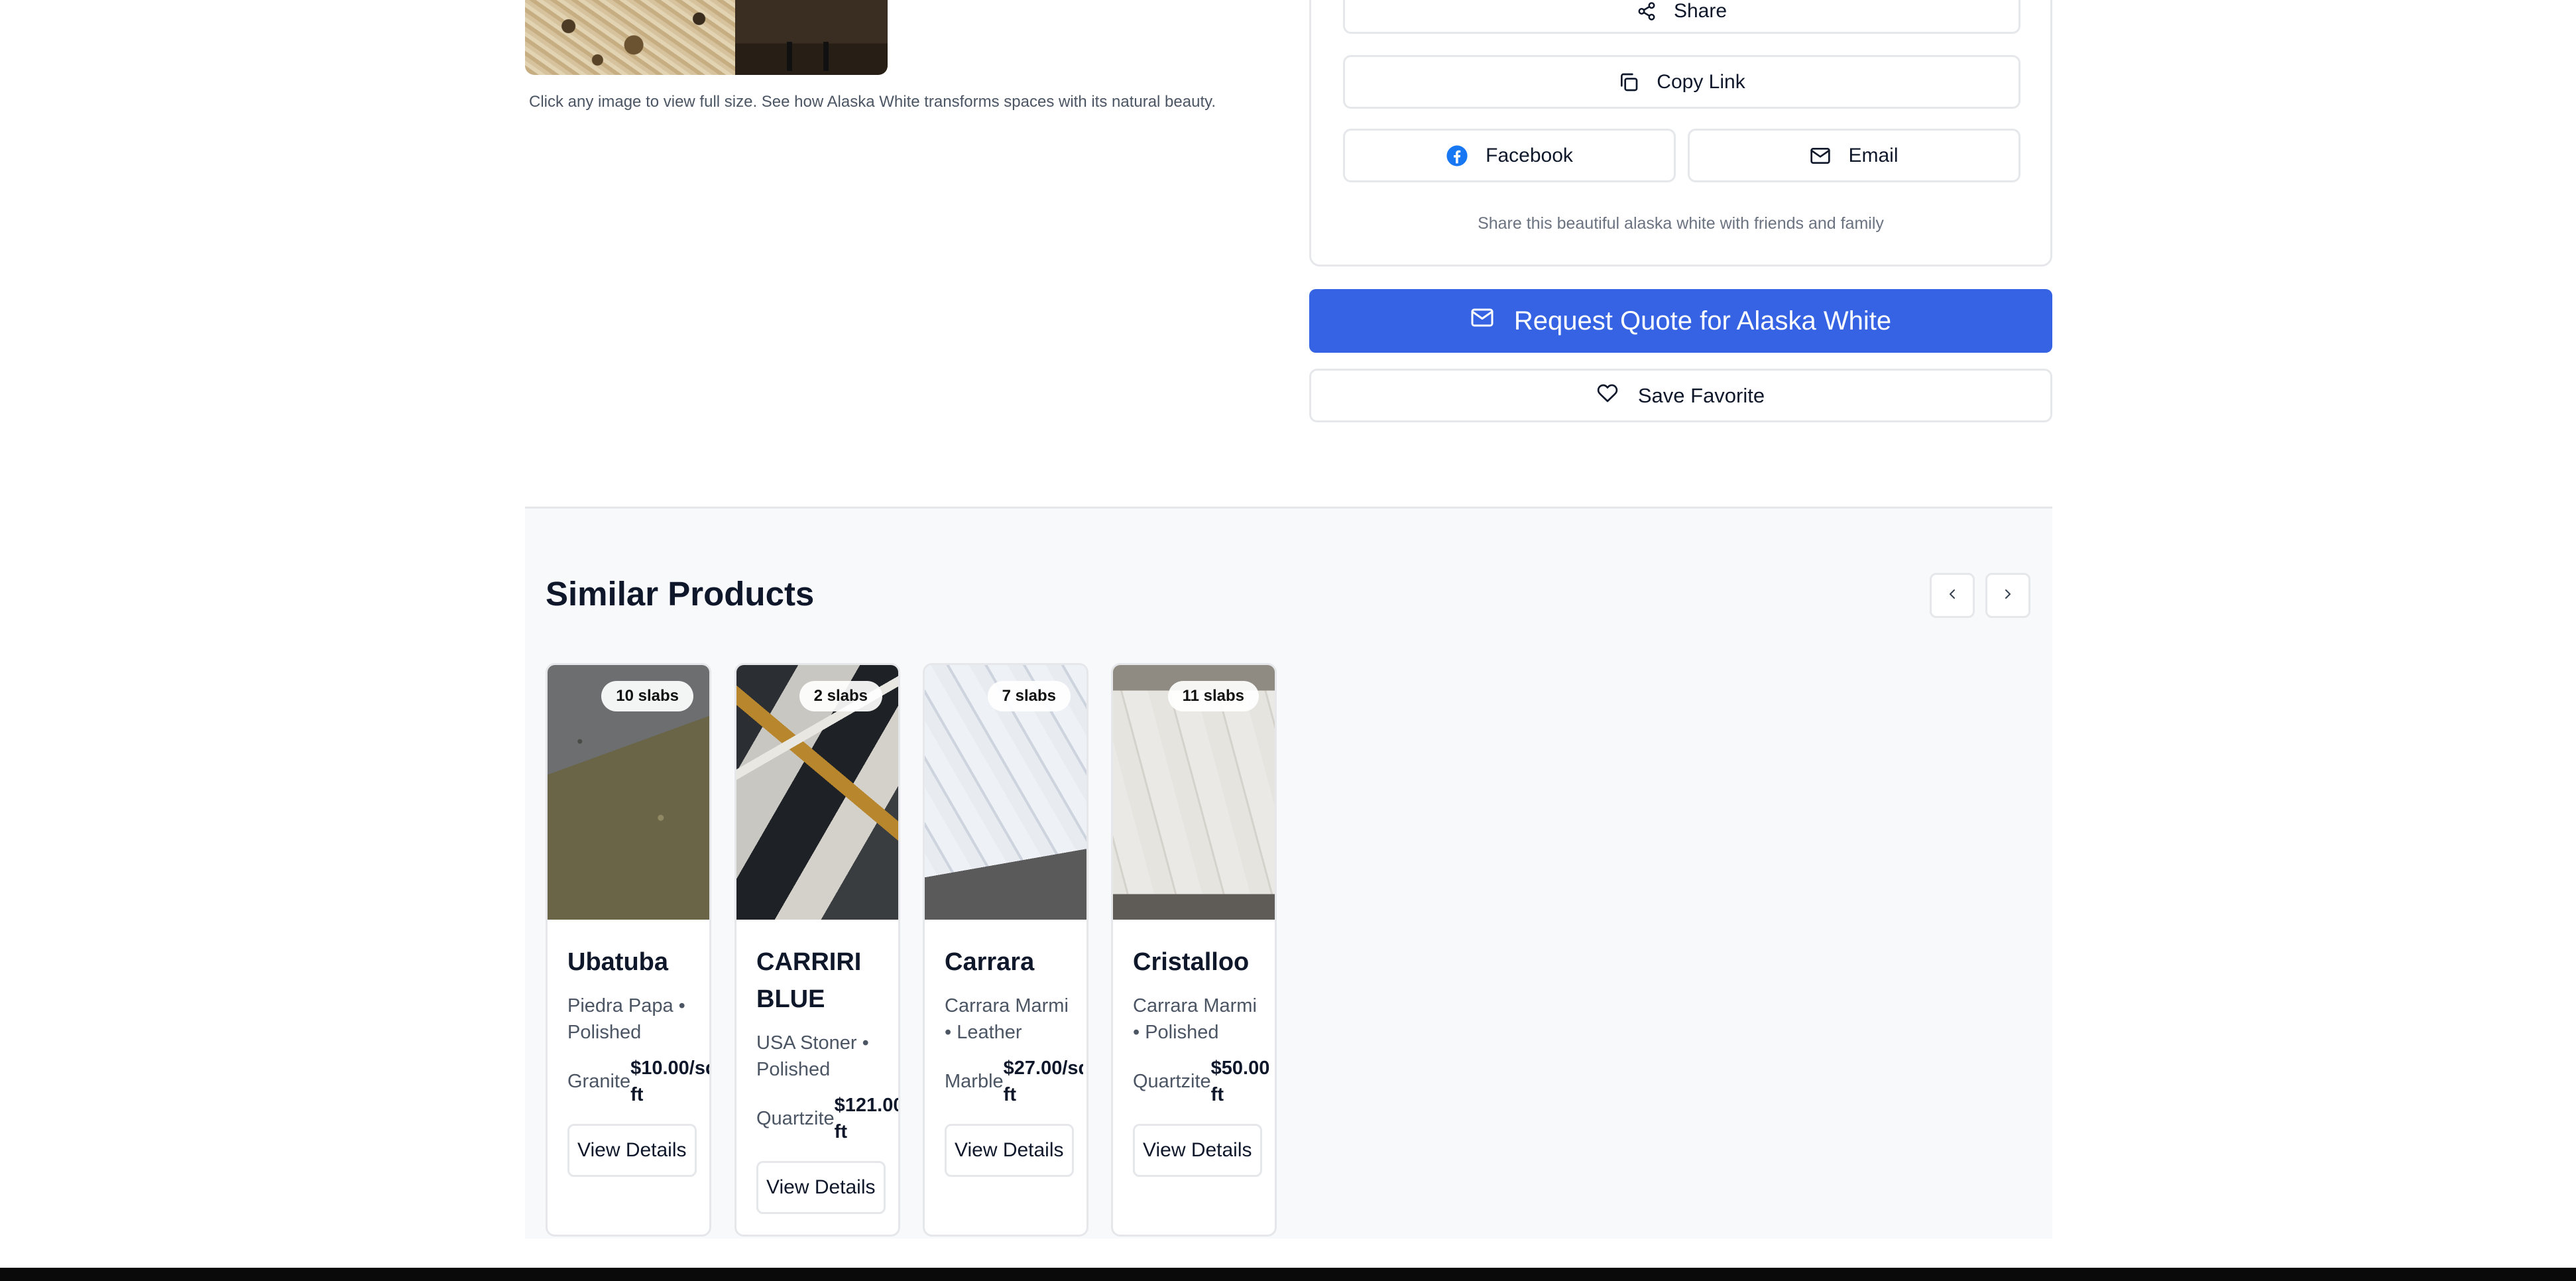  Describe the element at coordinates (1529, 155) in the screenshot. I see `facebook-label: Facebook` at that location.